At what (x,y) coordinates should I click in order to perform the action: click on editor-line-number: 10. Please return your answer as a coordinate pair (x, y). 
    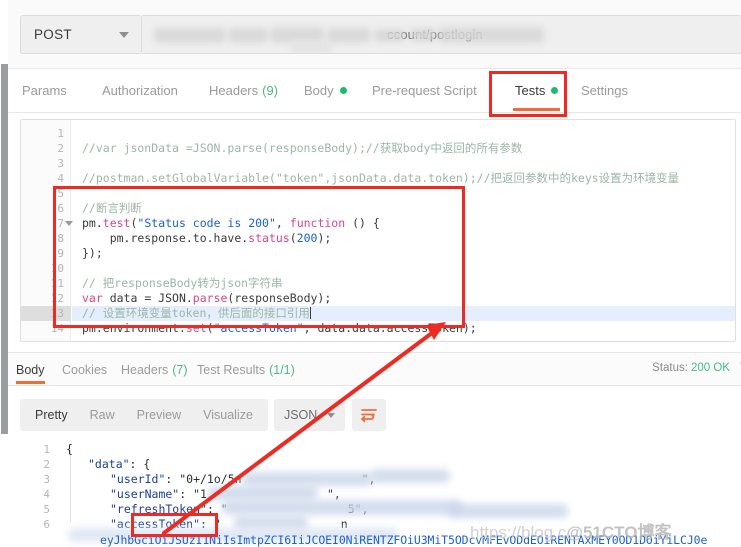
    Looking at the image, I should click on (57, 268).